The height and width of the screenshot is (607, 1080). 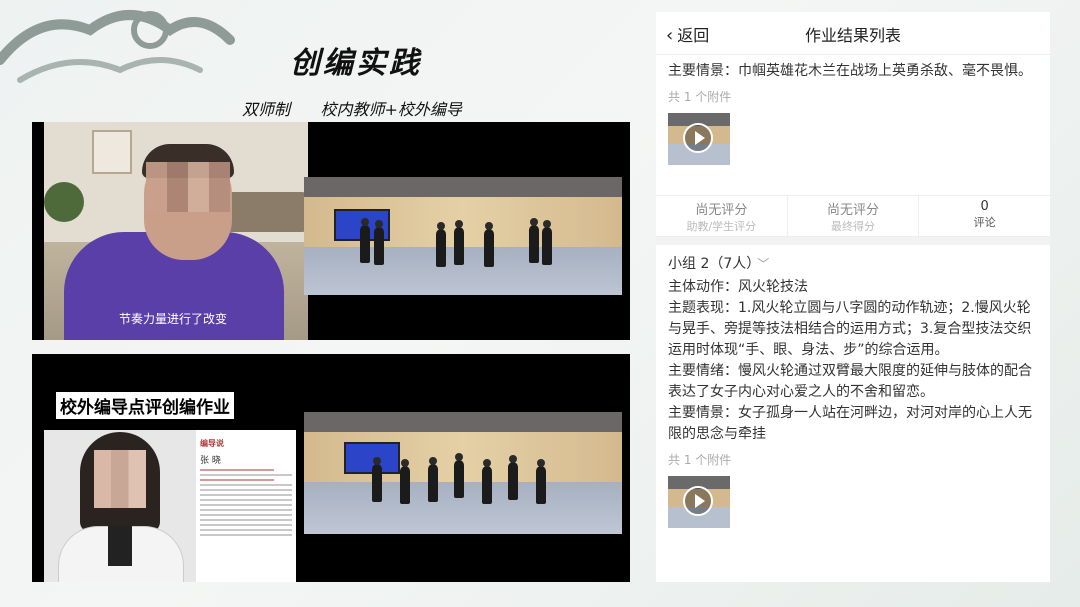 What do you see at coordinates (352, 109) in the screenshot?
I see `slide-subtitle: 双师制 校内教师+校外编导` at bounding box center [352, 109].